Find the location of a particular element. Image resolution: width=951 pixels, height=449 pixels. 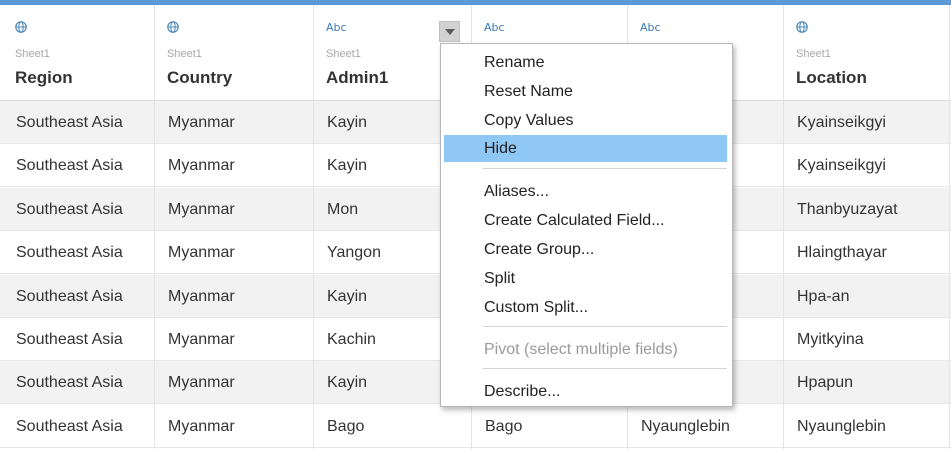

menu-item-hide: Hide is located at coordinates (585, 148).